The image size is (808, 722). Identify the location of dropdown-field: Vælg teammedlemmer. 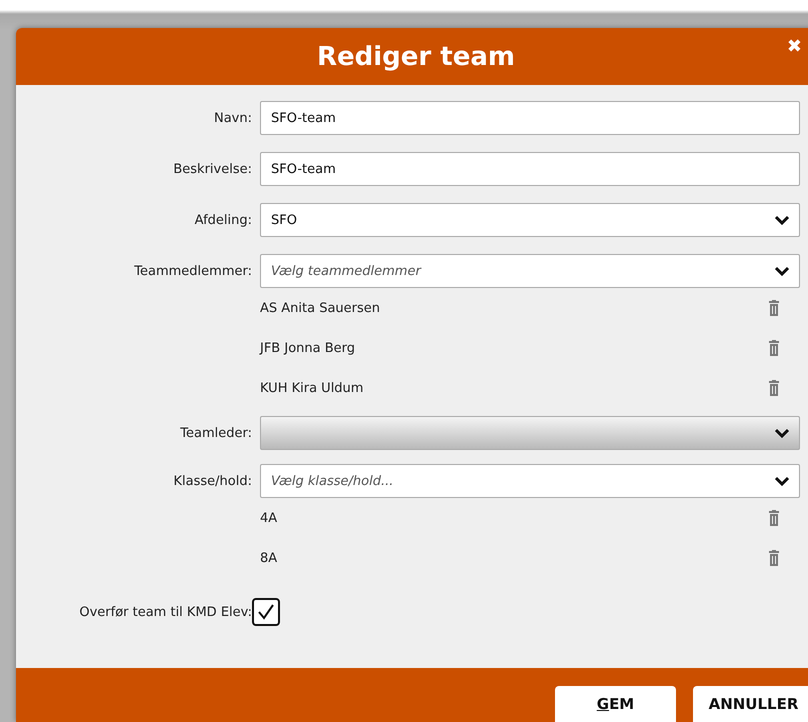
(530, 271).